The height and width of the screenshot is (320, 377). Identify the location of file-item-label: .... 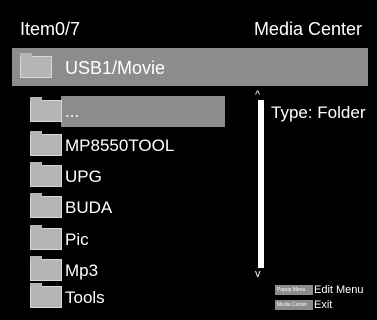
(72, 111).